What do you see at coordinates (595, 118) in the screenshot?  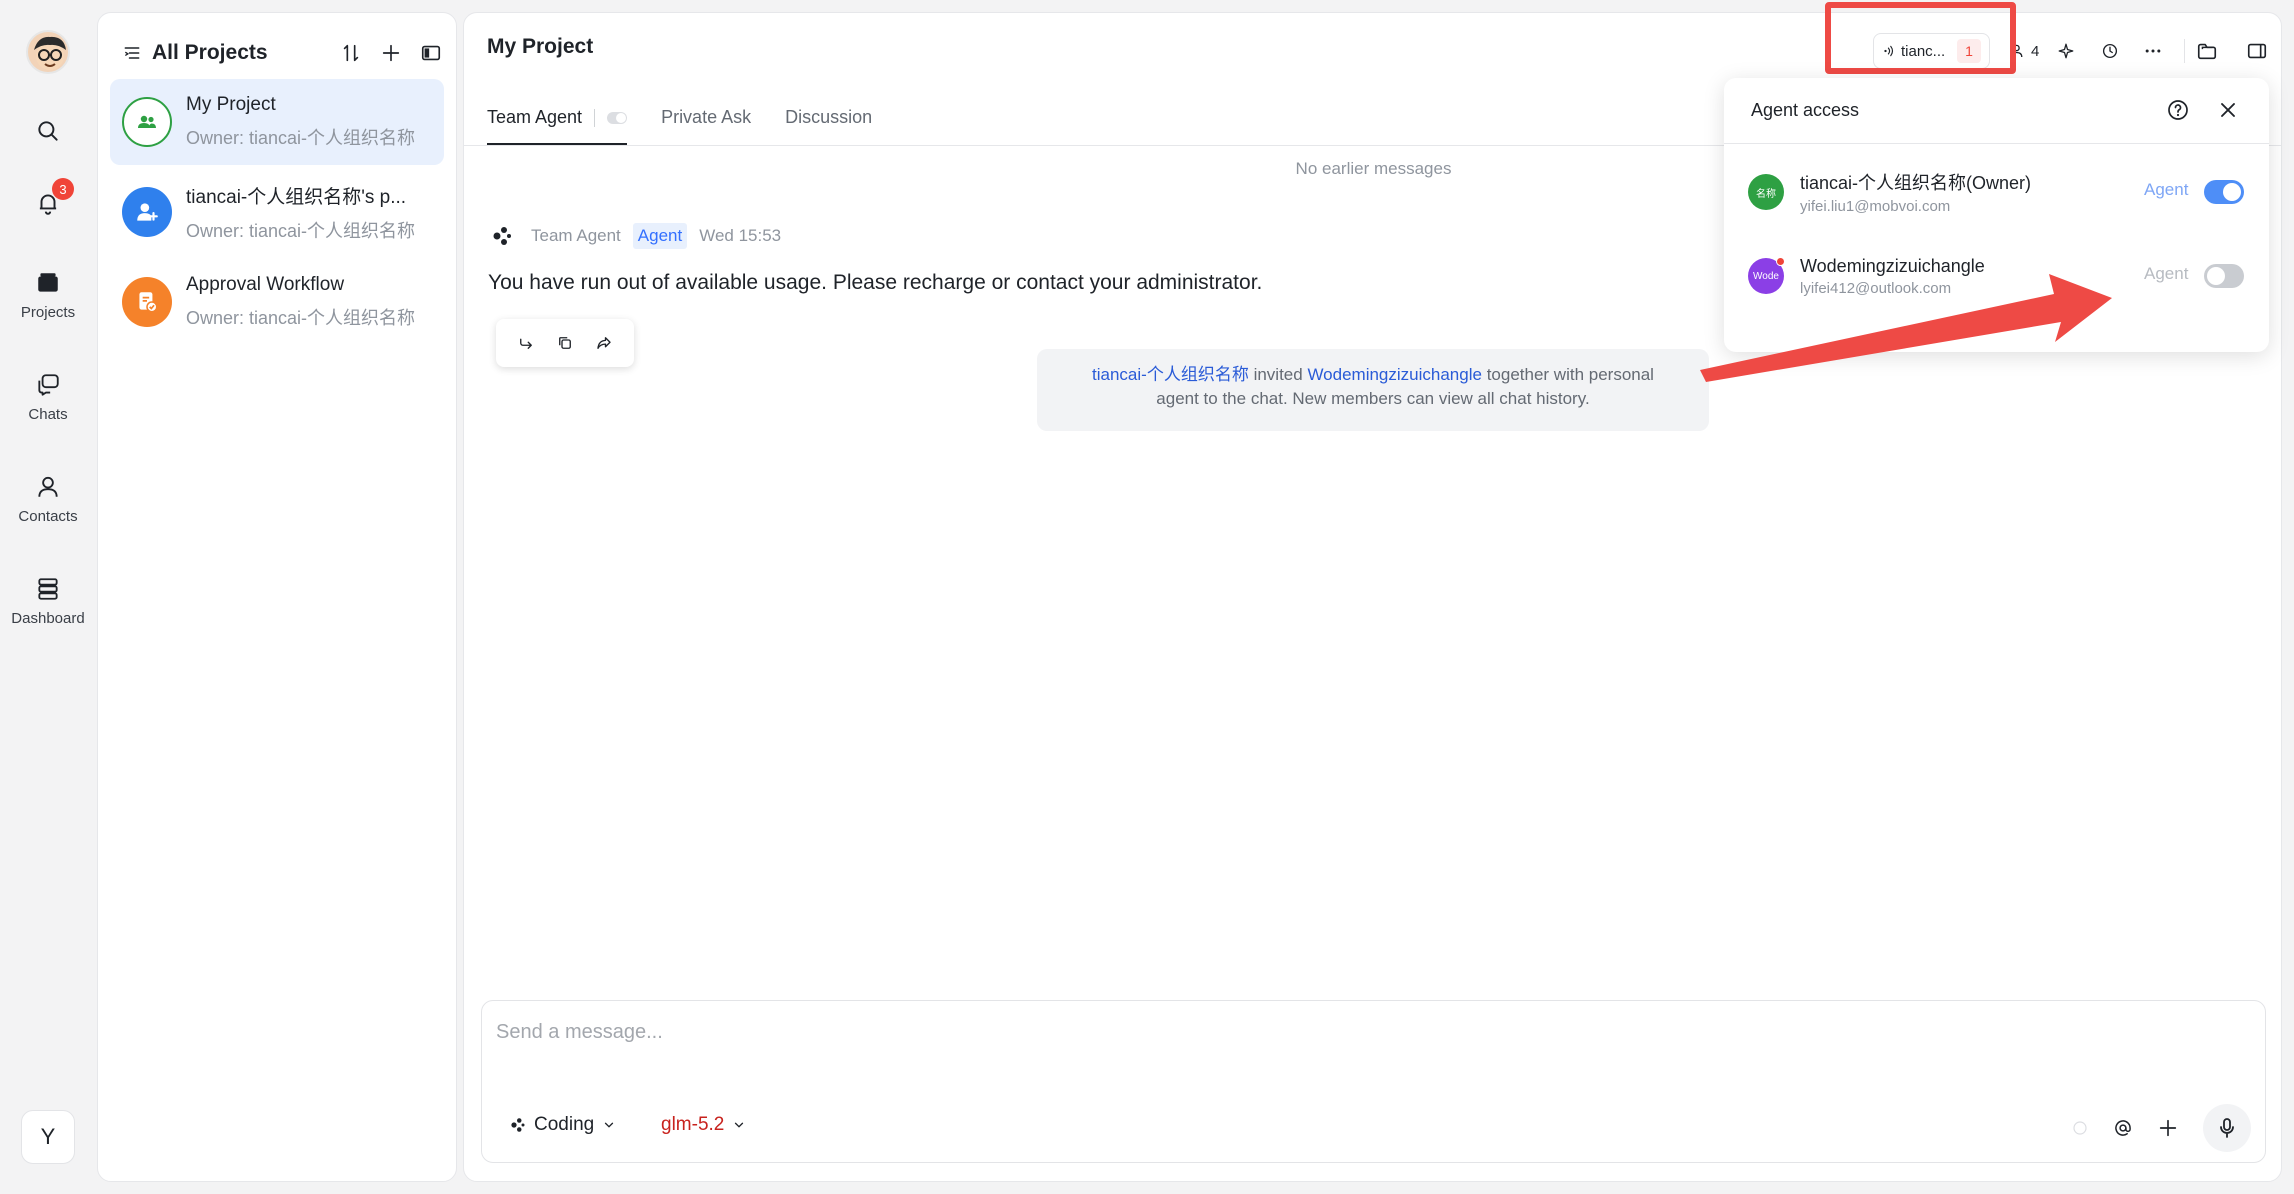 I see `tab-divider` at bounding box center [595, 118].